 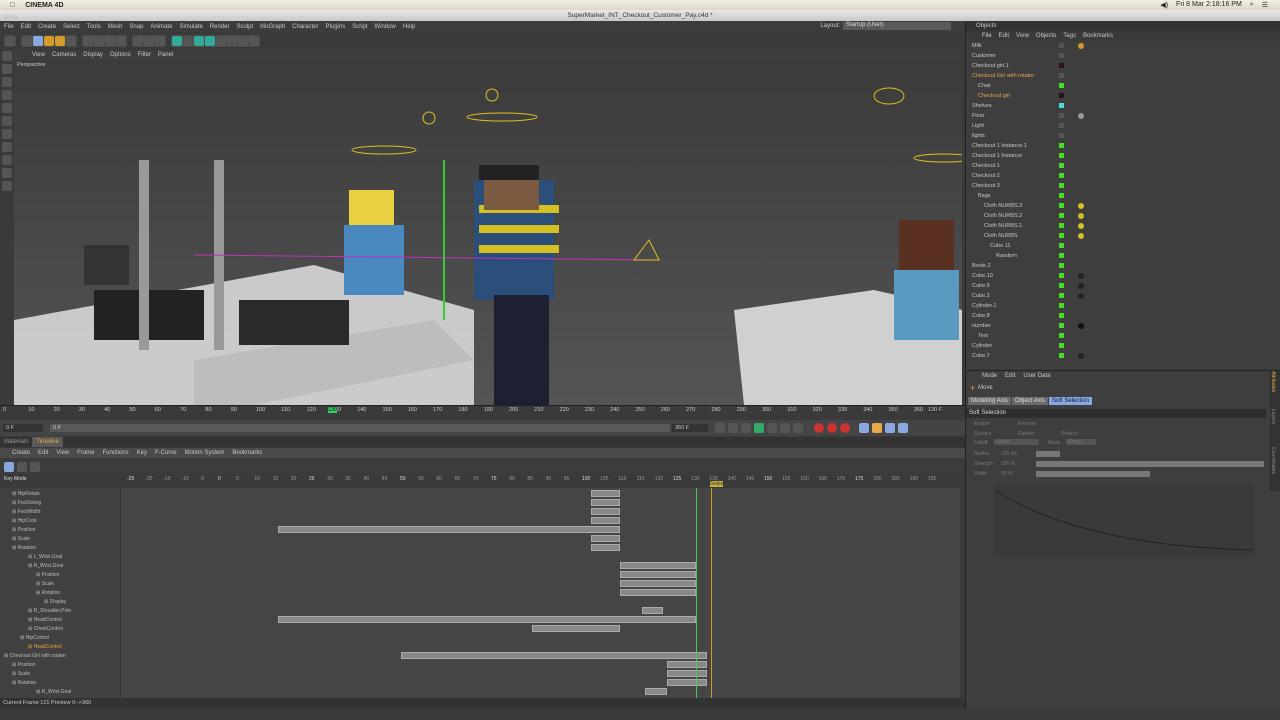 I want to click on objects-menu-view: View, so click(x=1022, y=36).